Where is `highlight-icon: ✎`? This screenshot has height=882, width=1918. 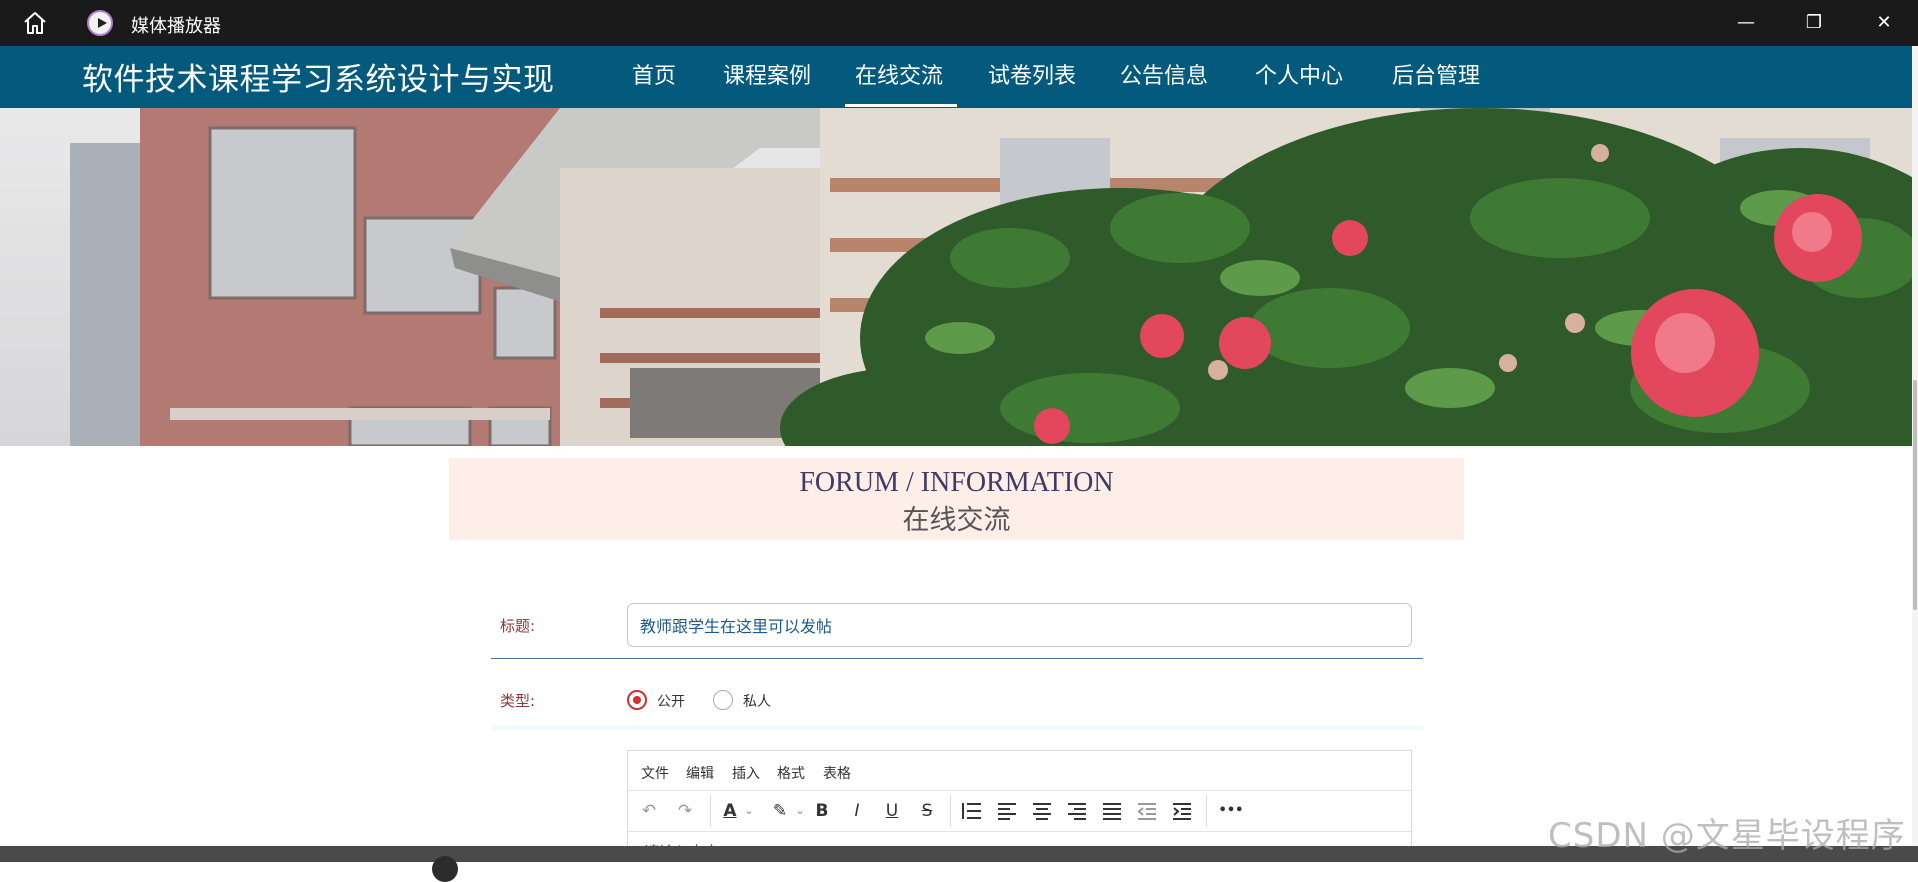 highlight-icon: ✎ is located at coordinates (780, 811).